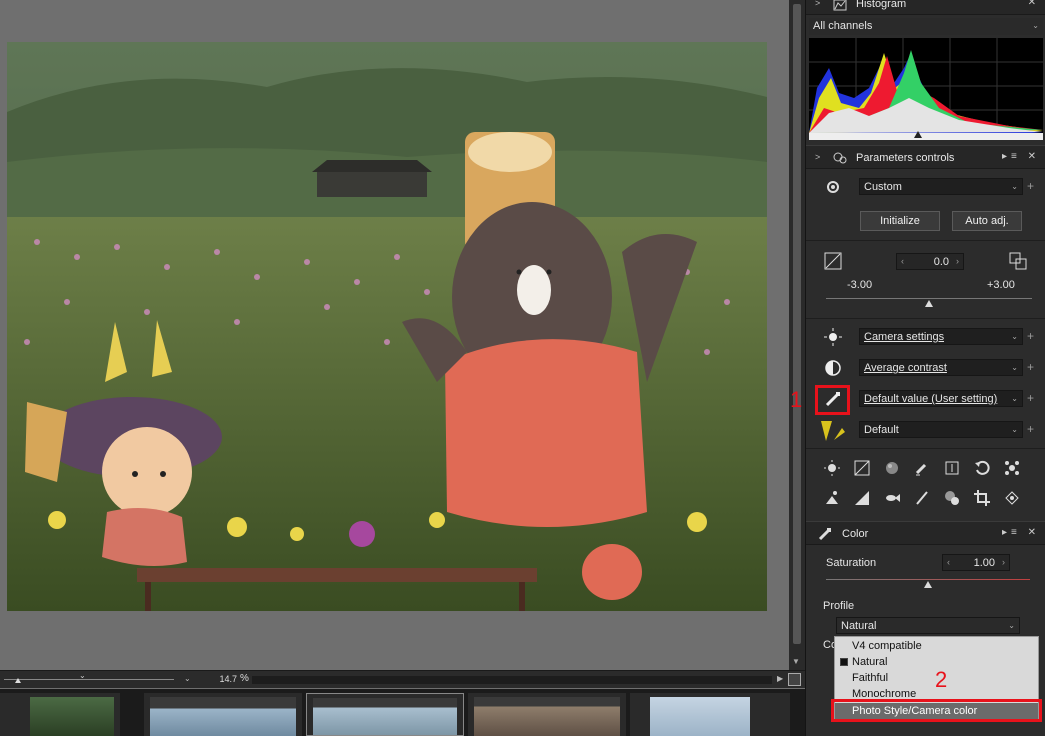 The height and width of the screenshot is (736, 1045). Describe the element at coordinates (1018, 261) in the screenshot. I see `exposure-reset-icon` at that location.